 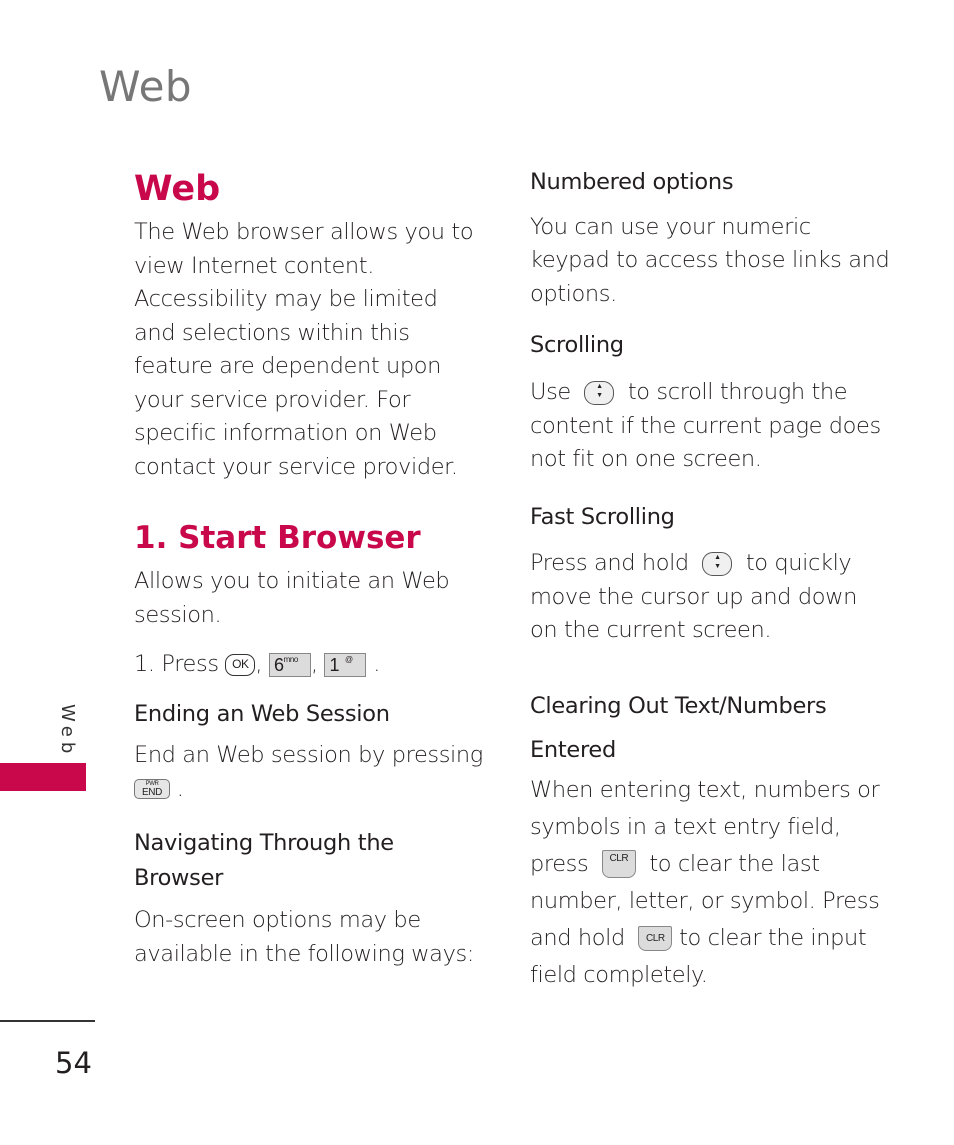 I want to click on footer-rule, so click(x=47, y=1021).